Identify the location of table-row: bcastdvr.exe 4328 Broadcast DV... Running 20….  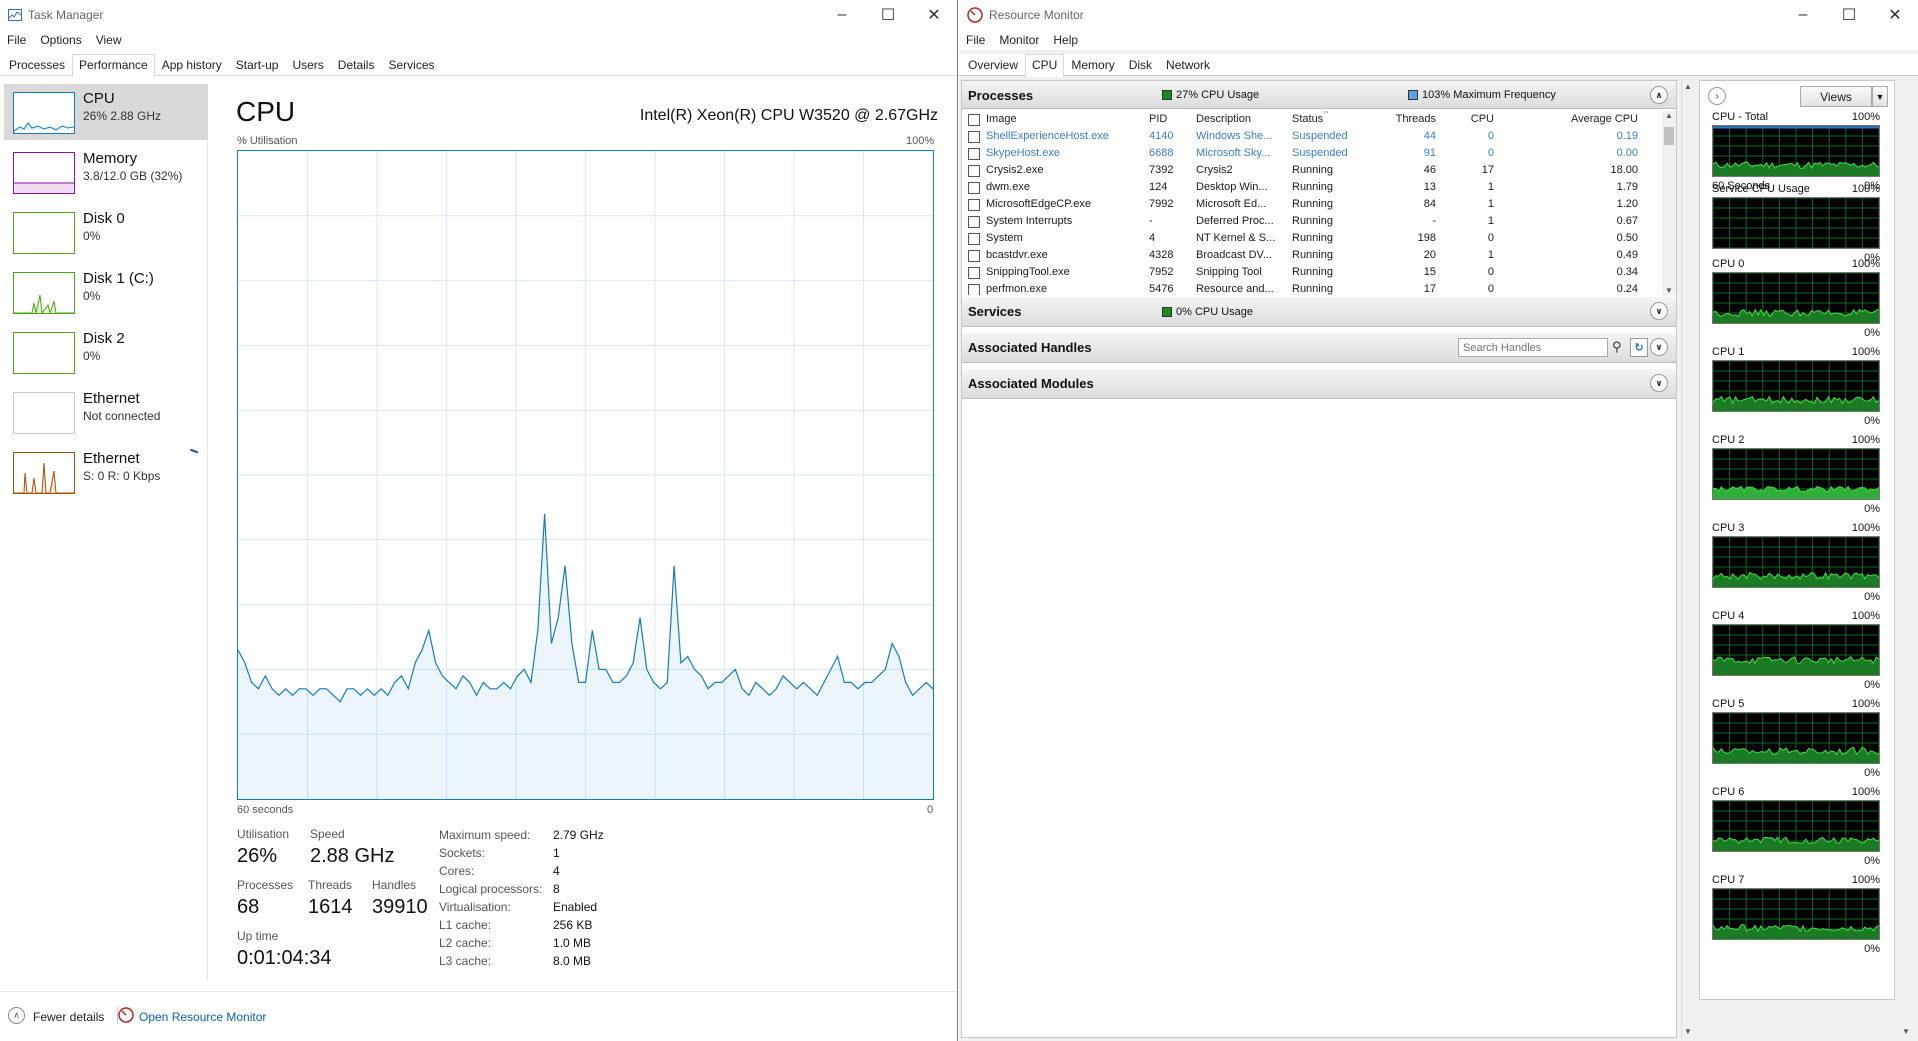
(1312, 255).